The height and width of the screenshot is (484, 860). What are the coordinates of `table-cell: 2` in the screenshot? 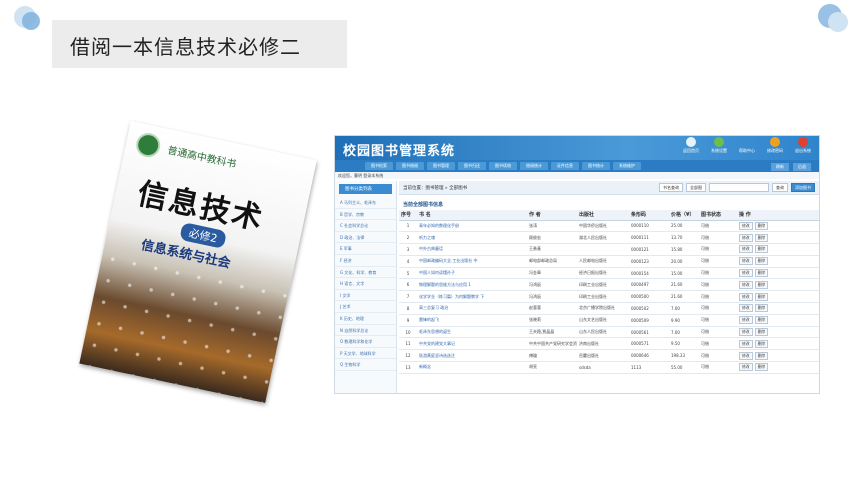 It's located at (408, 238).